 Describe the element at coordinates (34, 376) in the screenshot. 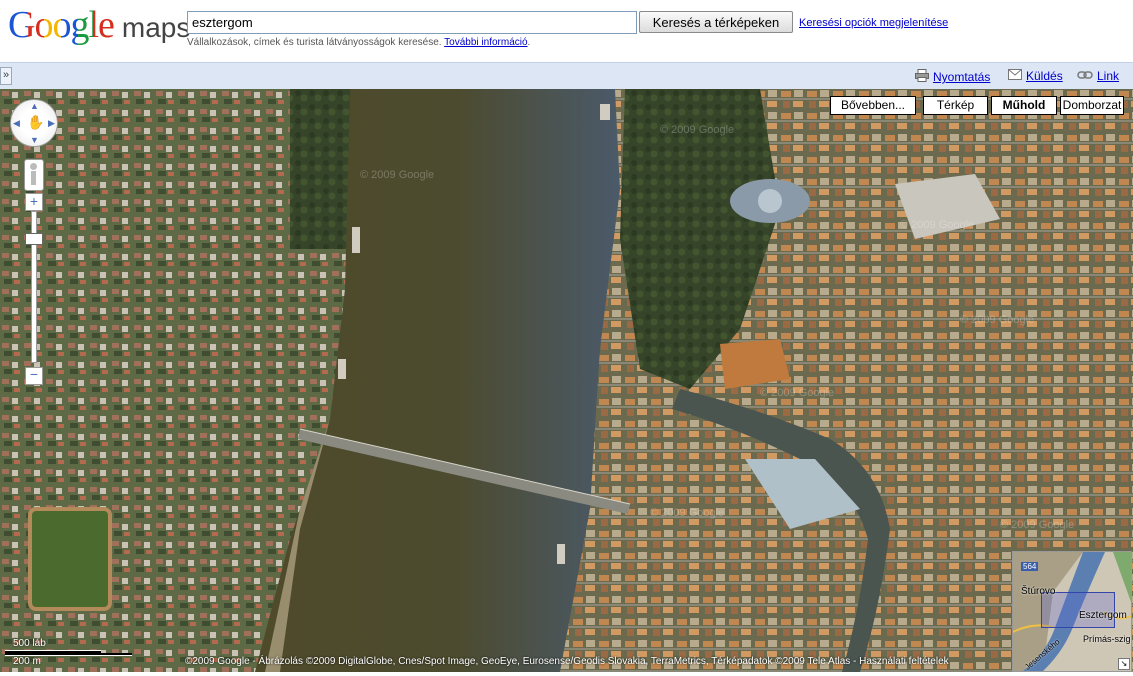

I see `zoom-out-button: −` at that location.